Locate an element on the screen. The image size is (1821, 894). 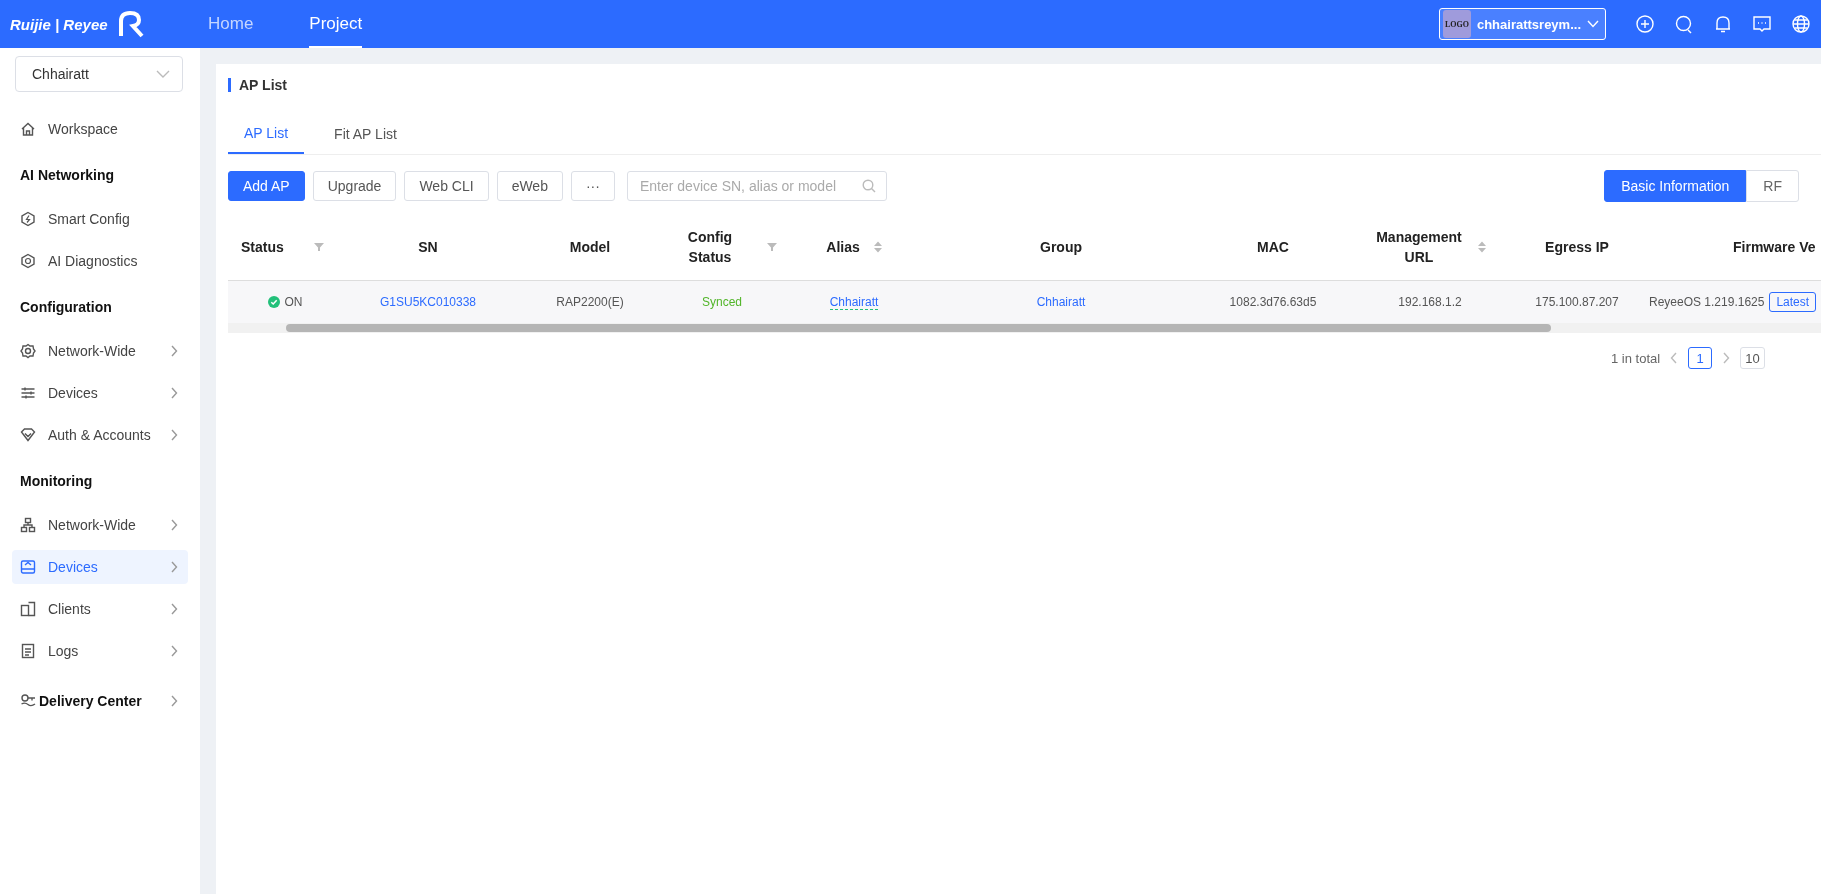
nav-tab: Project is located at coordinates (336, 24).